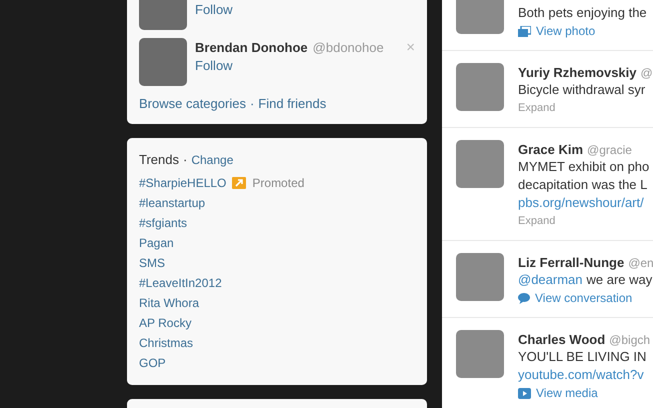 The image size is (653, 408). I want to click on trend-link: #sfgiants, so click(163, 223).